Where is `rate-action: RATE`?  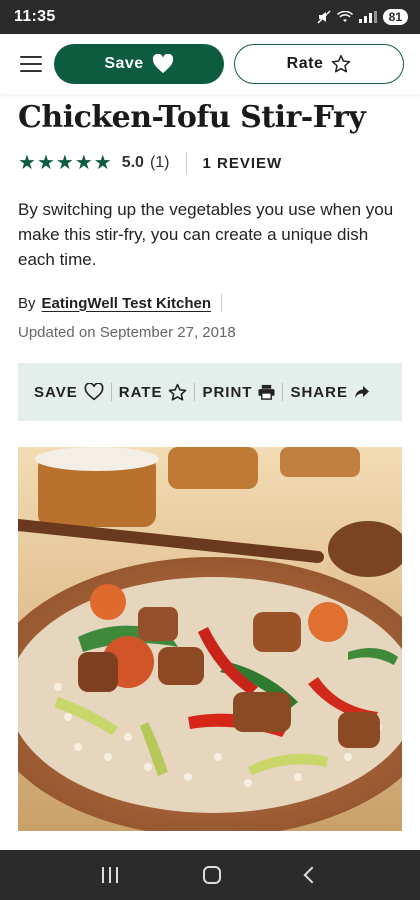 rate-action: RATE is located at coordinates (153, 392).